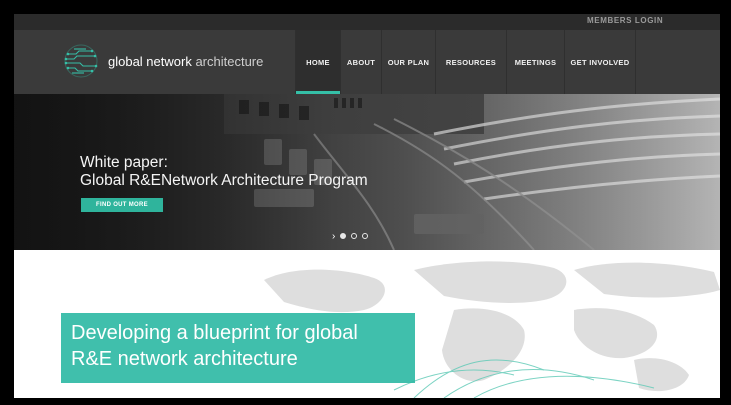 The height and width of the screenshot is (405, 731). Describe the element at coordinates (150, 61) in the screenshot. I see `logo-text-primary: global network` at that location.